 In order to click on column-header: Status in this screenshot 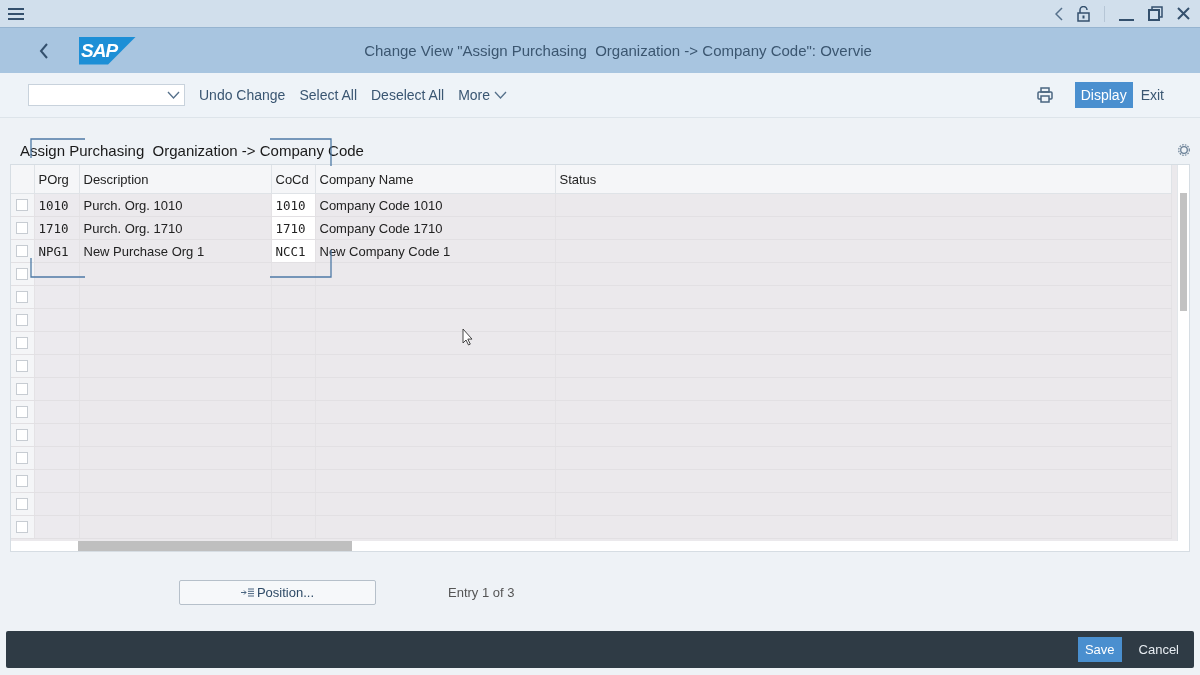, I will do `click(863, 179)`.